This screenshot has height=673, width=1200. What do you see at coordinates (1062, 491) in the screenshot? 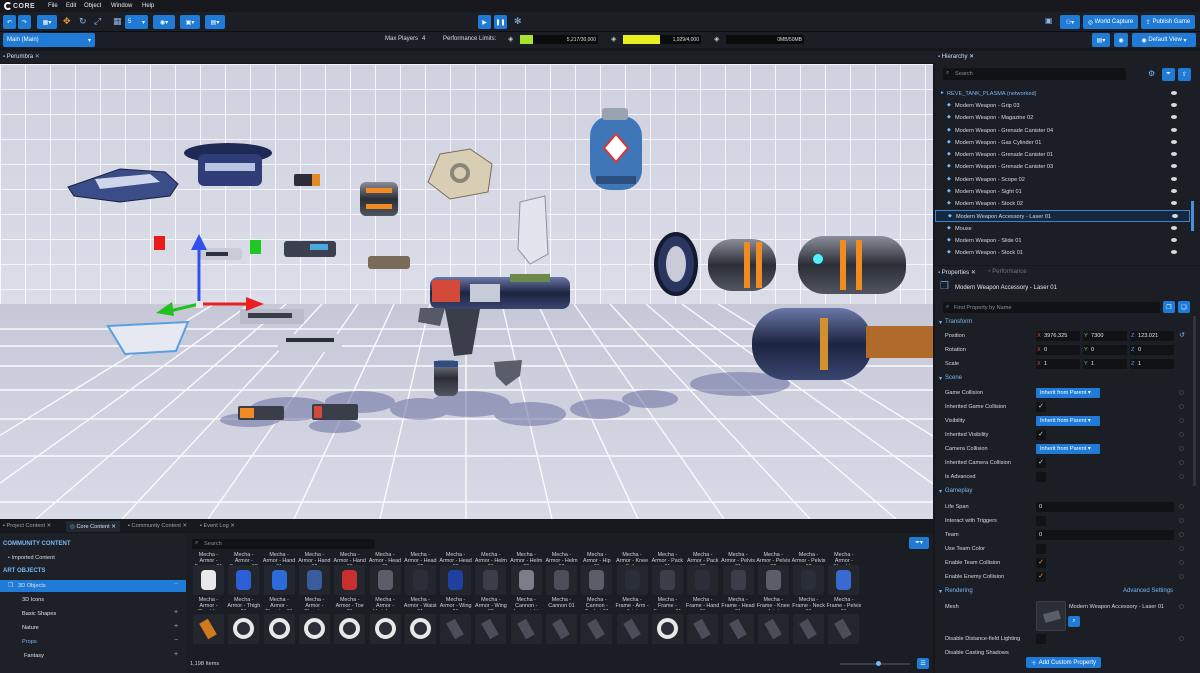
I see `gameplay-section-header: ▾ Gameplay` at bounding box center [1062, 491].